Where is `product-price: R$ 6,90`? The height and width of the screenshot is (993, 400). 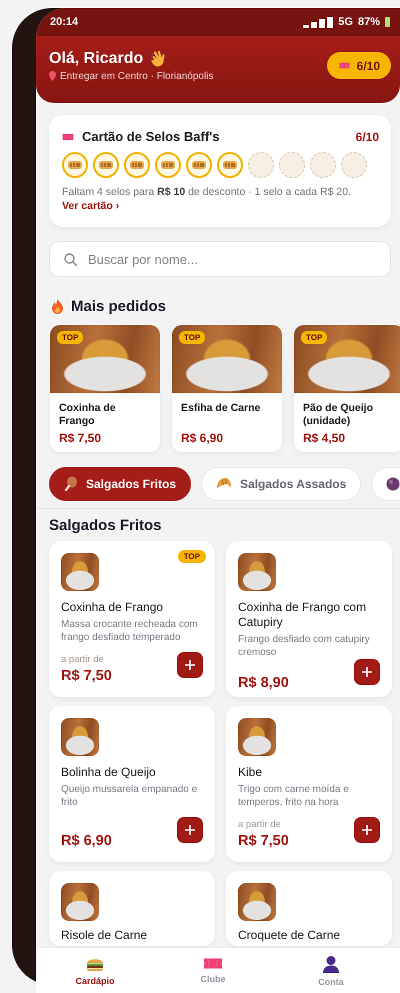 product-price: R$ 6,90 is located at coordinates (202, 438).